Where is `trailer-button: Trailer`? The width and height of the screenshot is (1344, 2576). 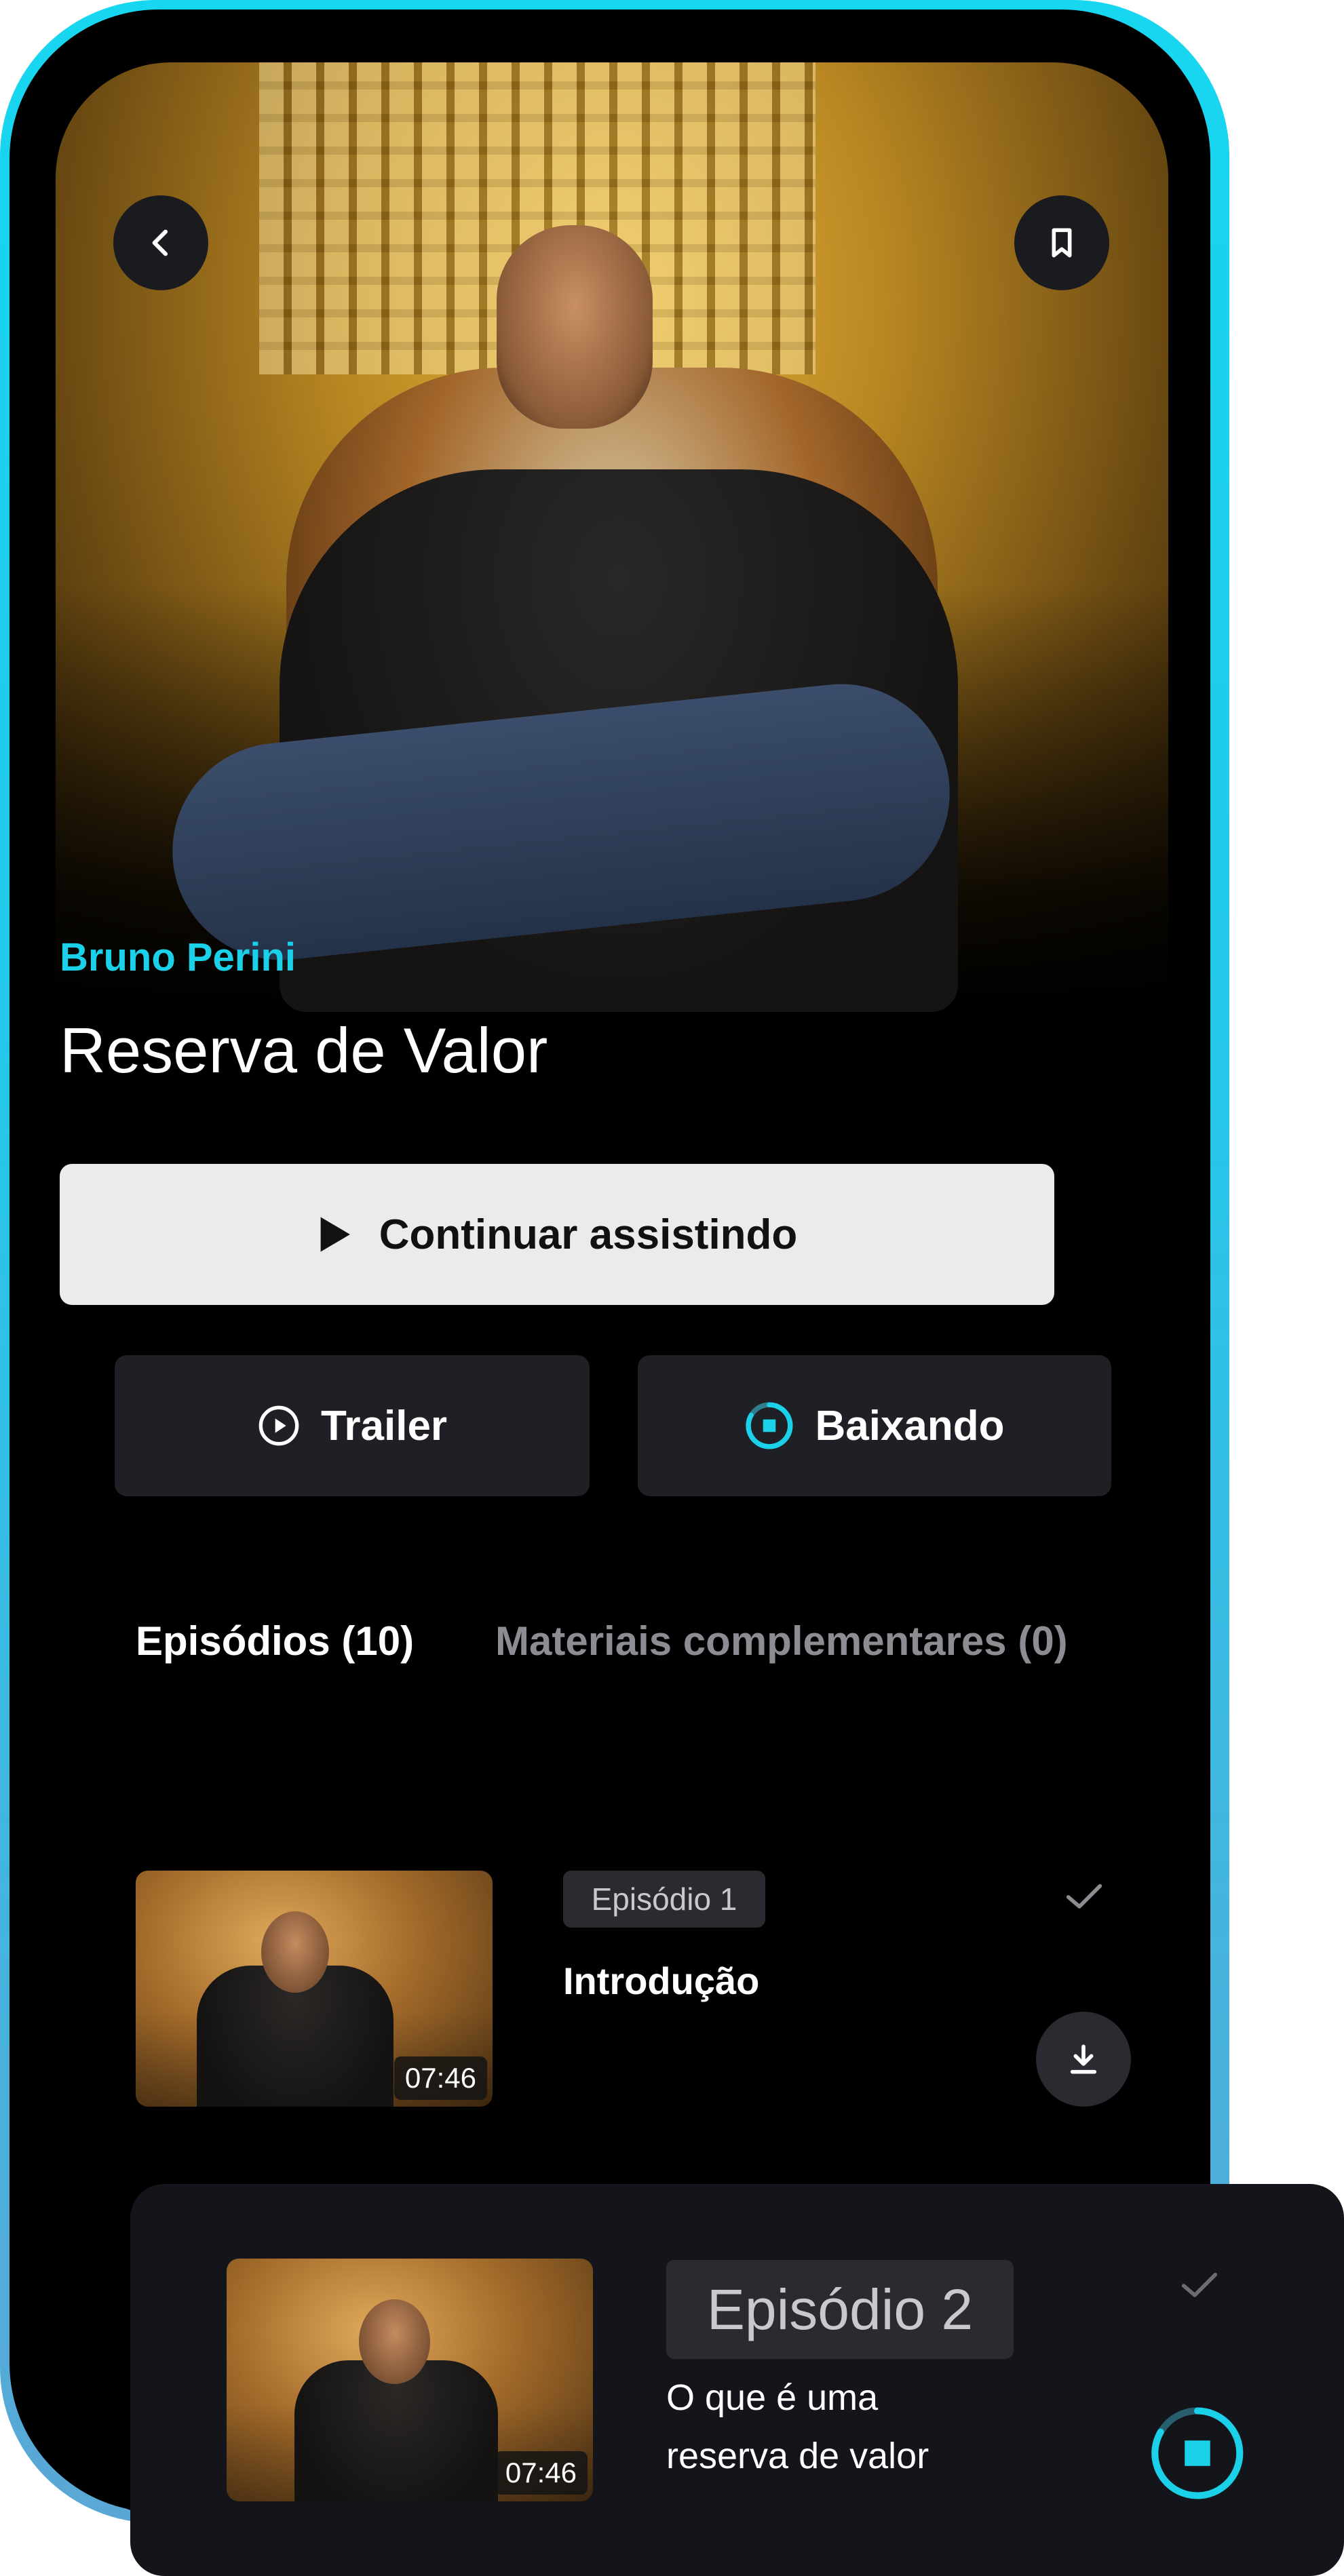
trailer-button: Trailer is located at coordinates (352, 1425).